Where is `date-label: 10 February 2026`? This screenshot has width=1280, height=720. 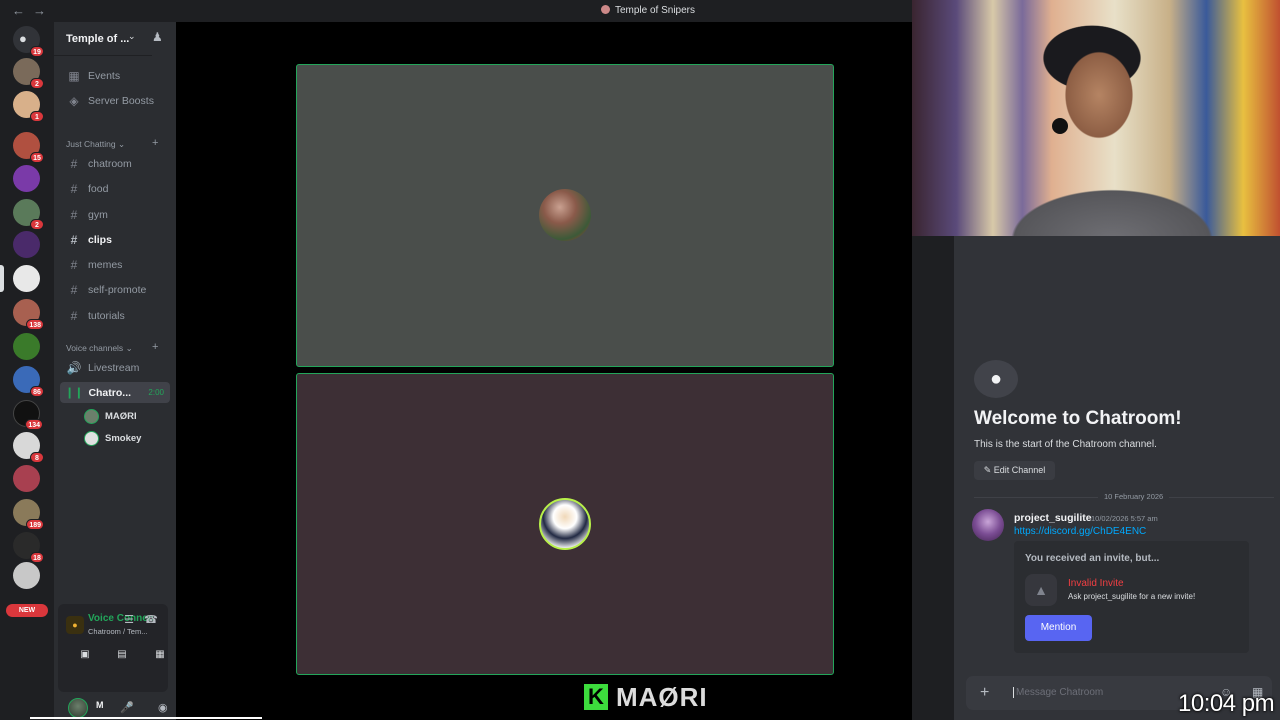 date-label: 10 February 2026 is located at coordinates (1134, 496).